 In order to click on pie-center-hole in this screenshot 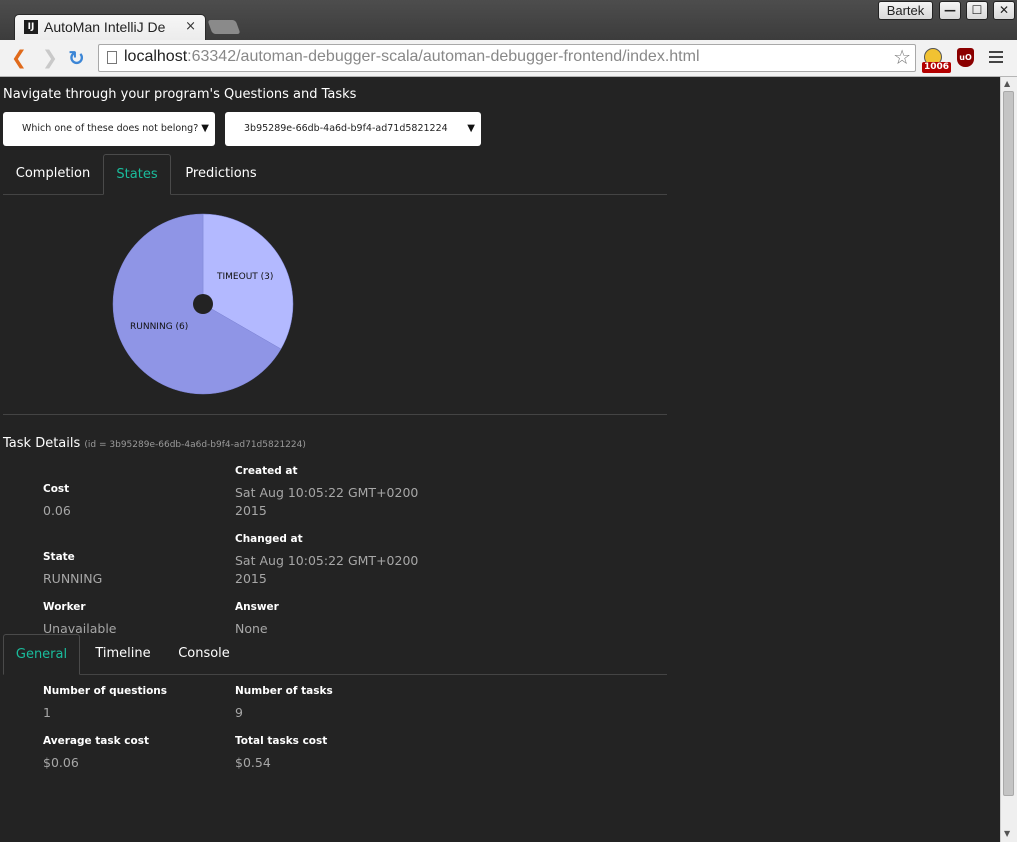, I will do `click(203, 304)`.